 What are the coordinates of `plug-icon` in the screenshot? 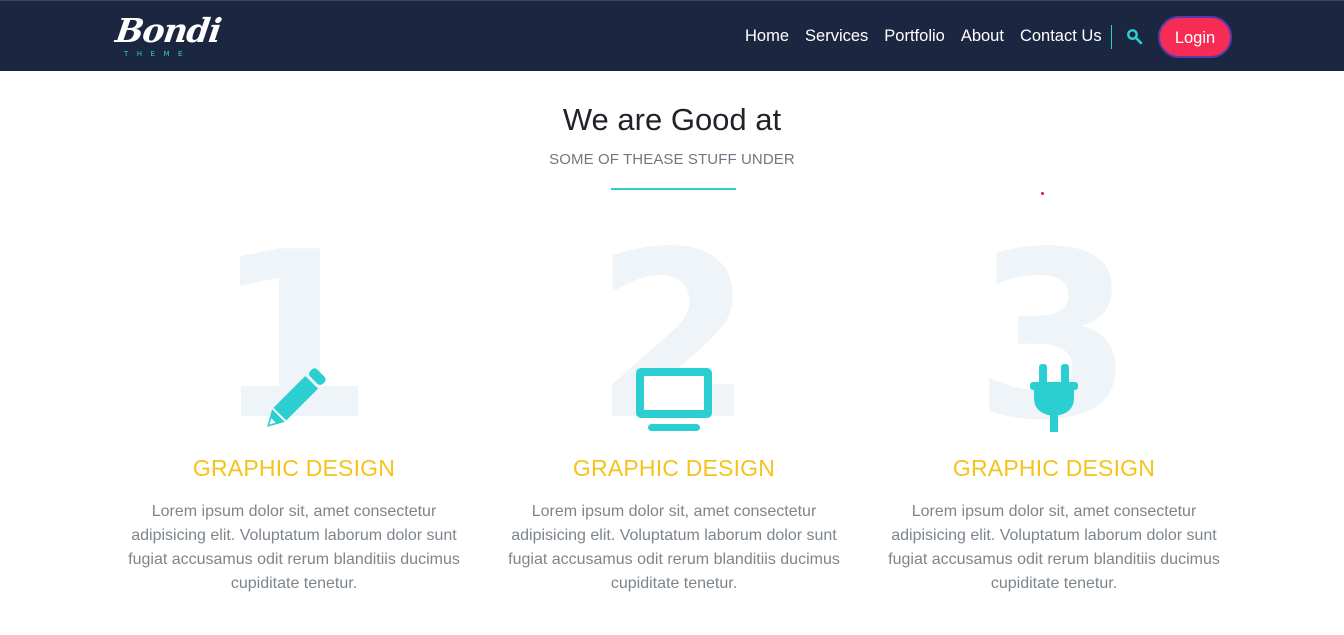 It's located at (1054, 400).